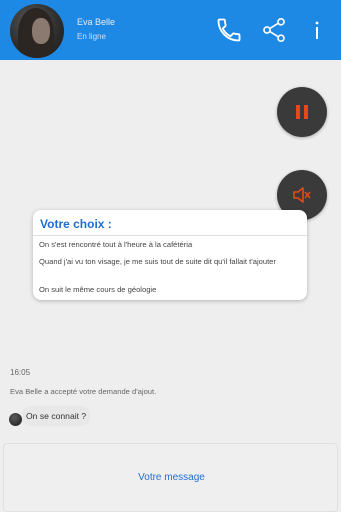 The width and height of the screenshot is (341, 512). Describe the element at coordinates (96, 22) in the screenshot. I see `contact-name: Eva Belle` at that location.